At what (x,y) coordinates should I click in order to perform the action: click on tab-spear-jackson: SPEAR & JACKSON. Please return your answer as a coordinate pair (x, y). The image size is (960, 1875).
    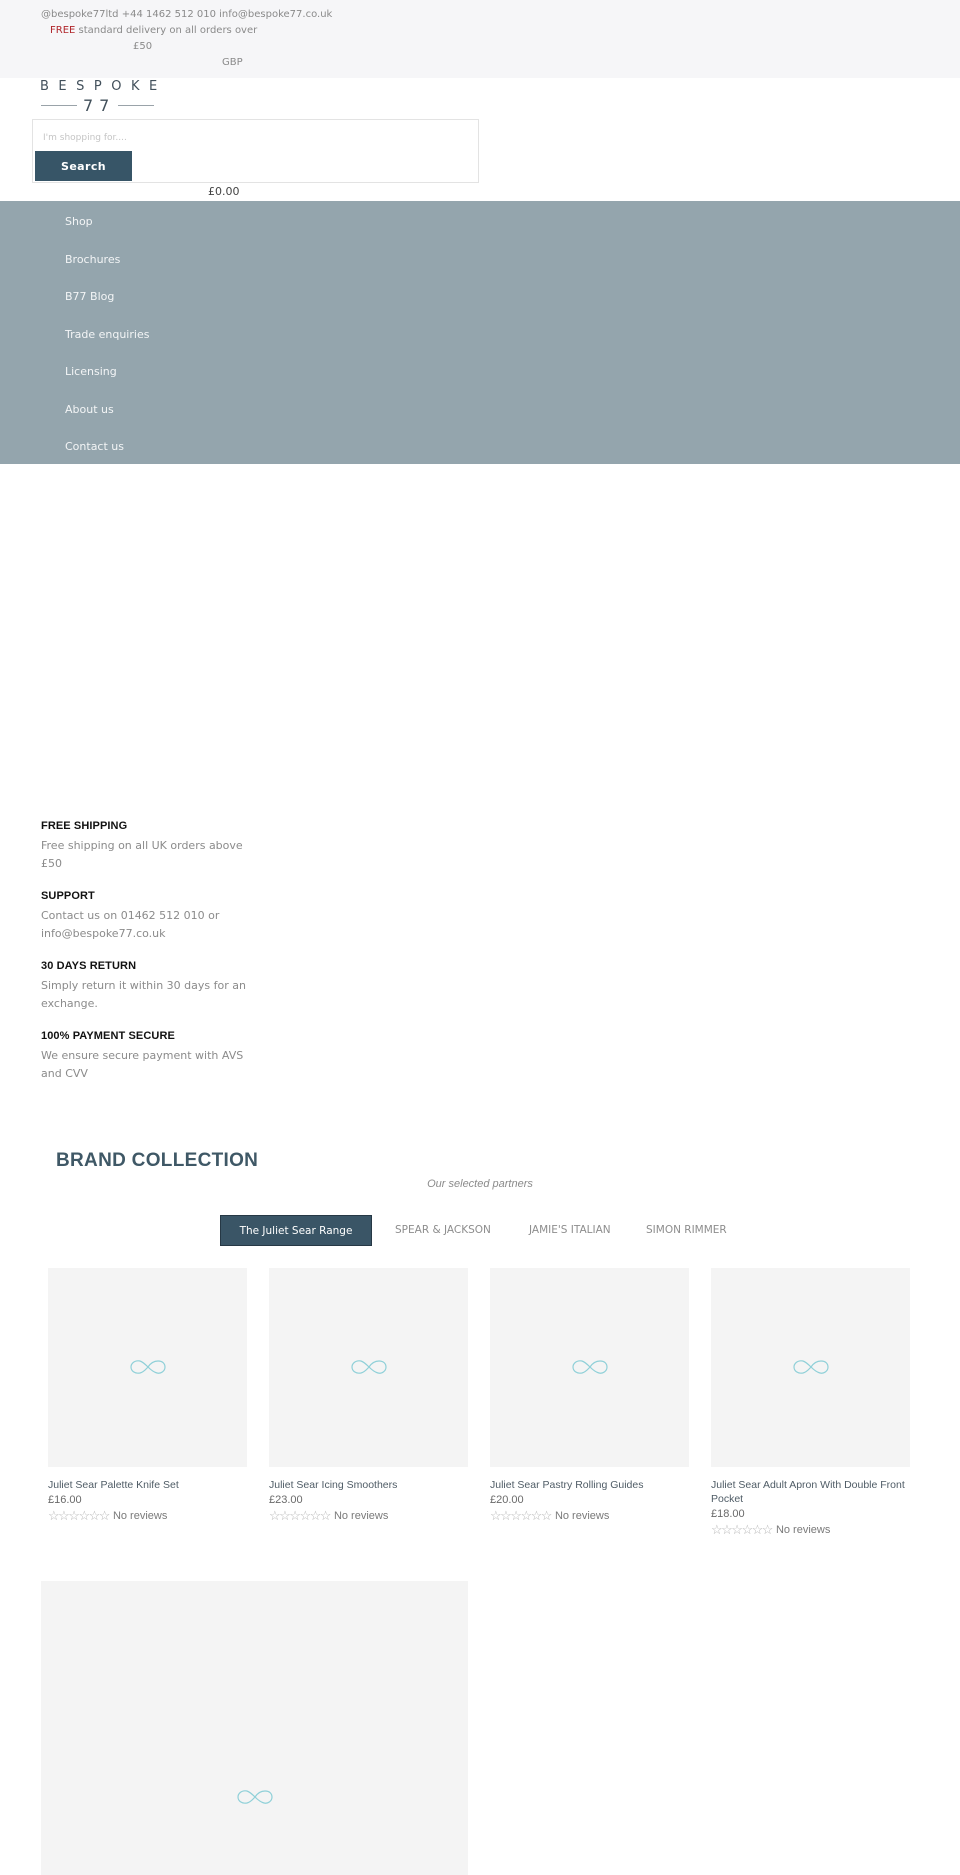
    Looking at the image, I should click on (443, 1230).